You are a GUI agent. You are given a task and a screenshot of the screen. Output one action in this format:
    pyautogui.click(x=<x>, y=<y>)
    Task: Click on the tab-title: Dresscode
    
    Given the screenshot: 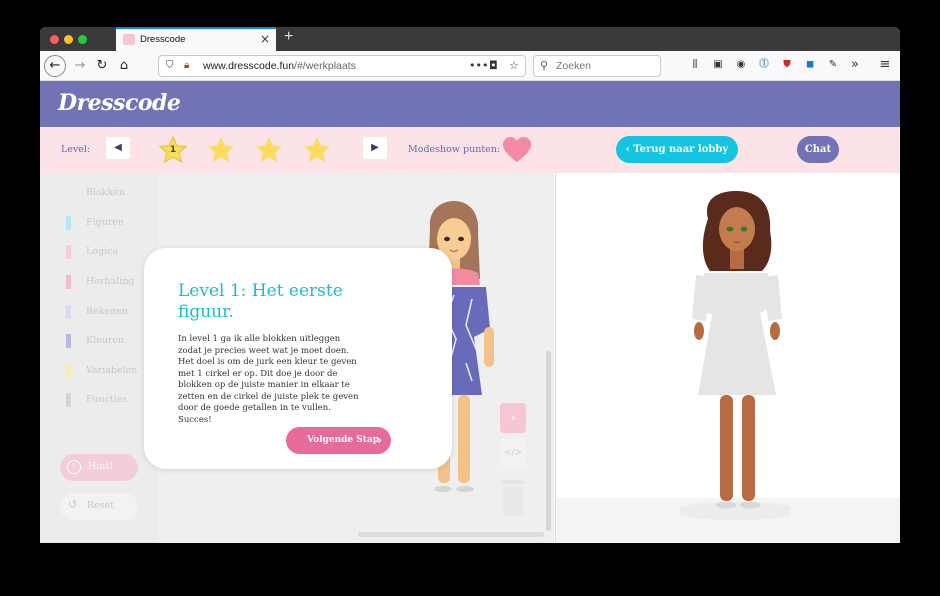 What is the action you would take?
    pyautogui.click(x=163, y=39)
    